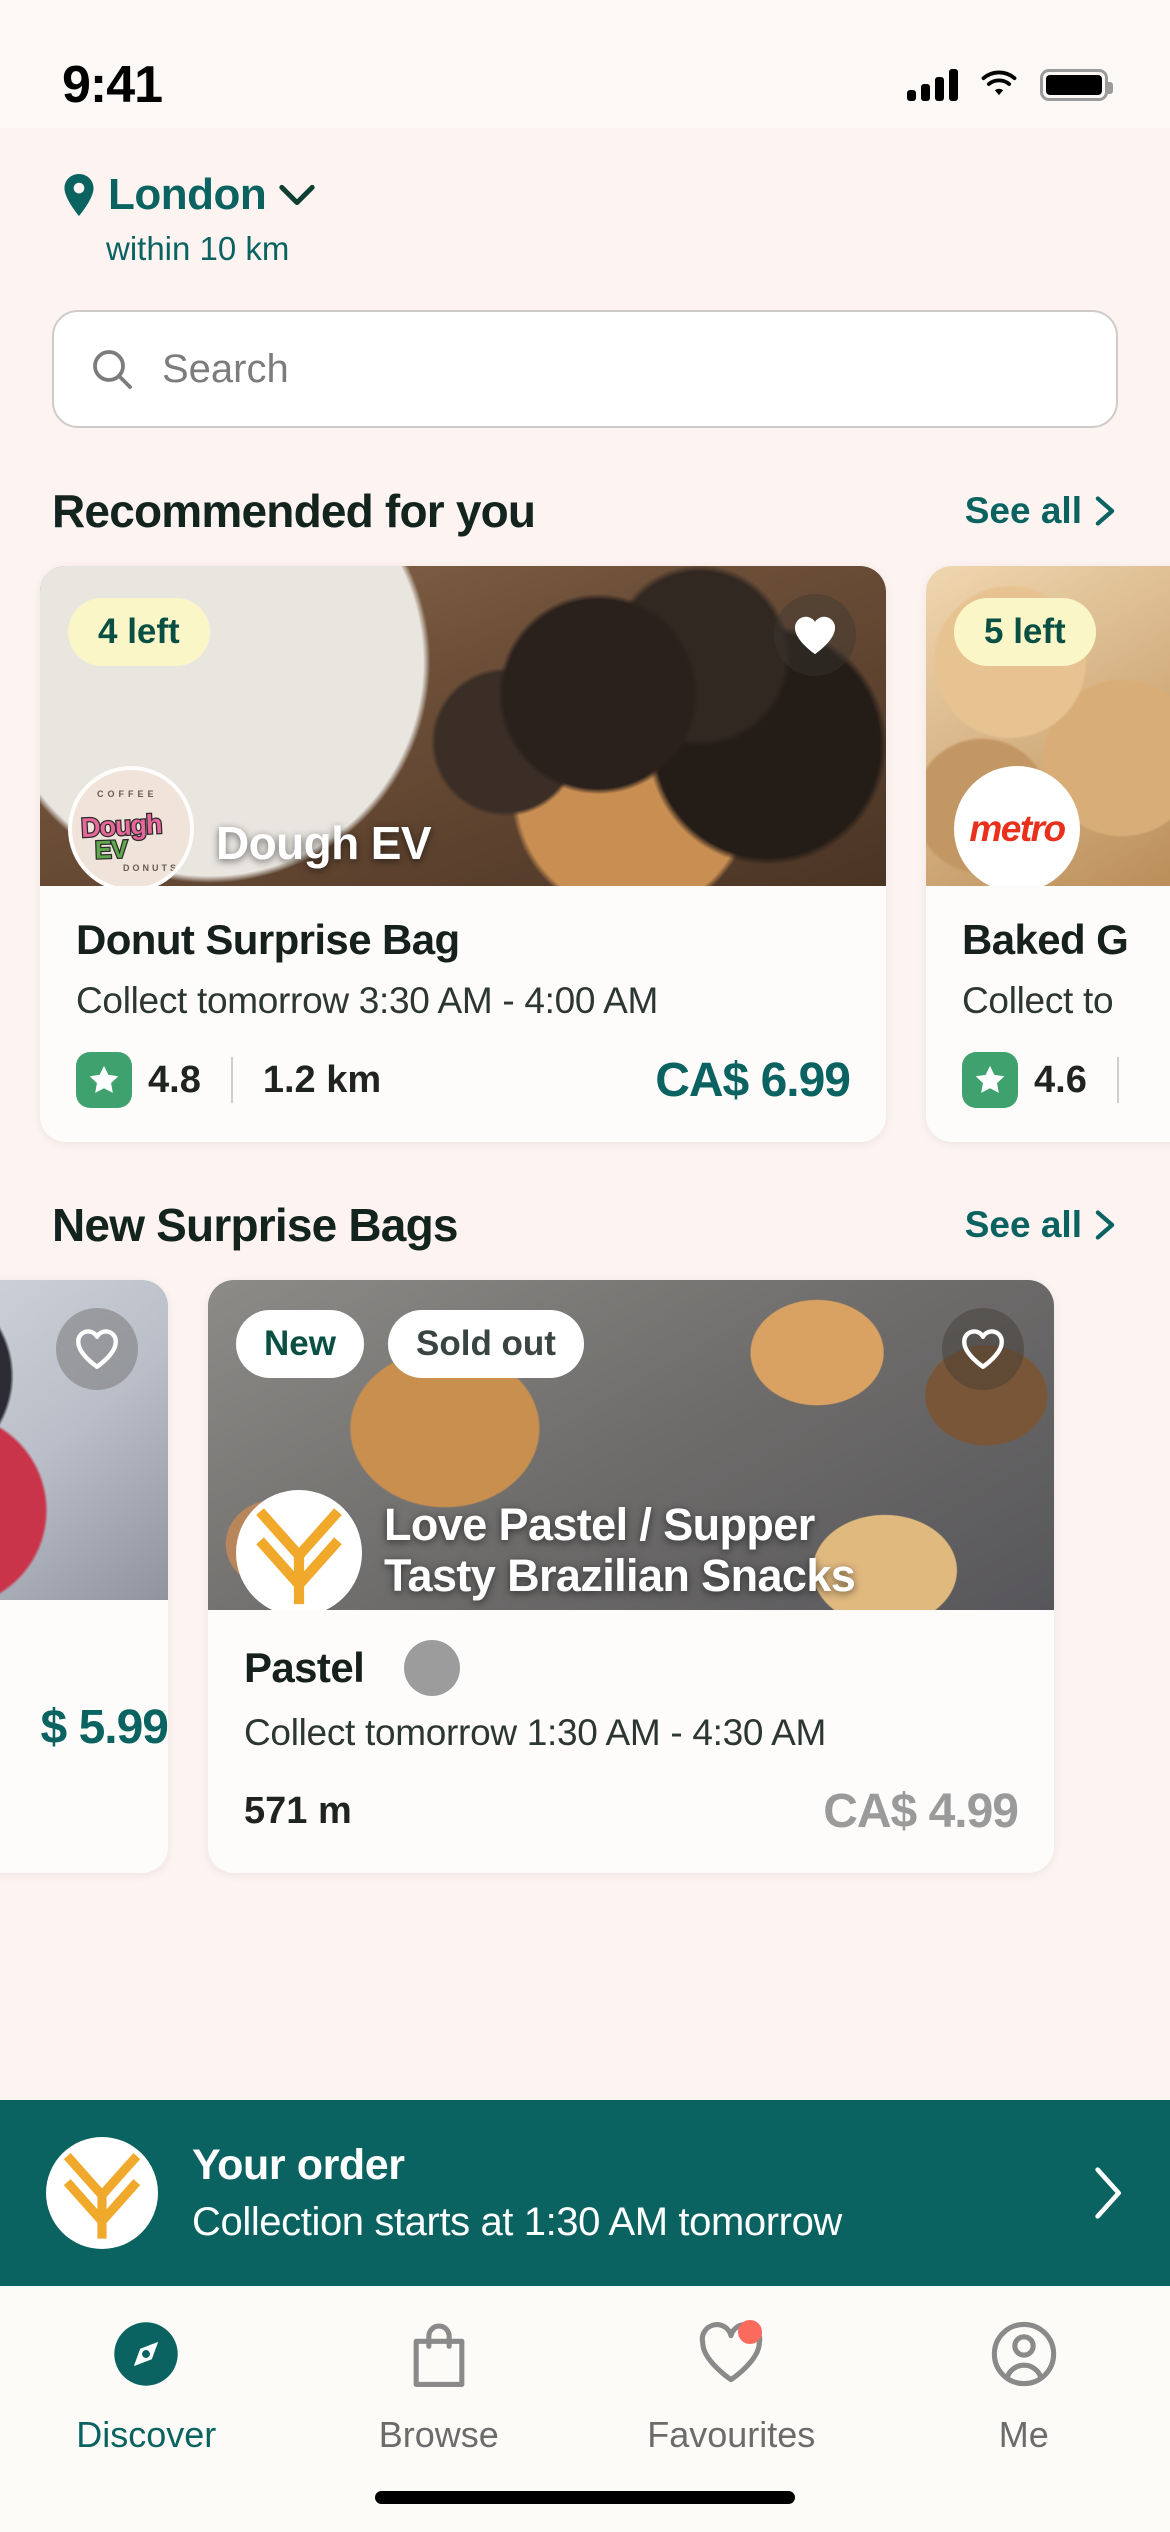  Describe the element at coordinates (1038, 1000) in the screenshot. I see `collect-time: Collect to` at that location.